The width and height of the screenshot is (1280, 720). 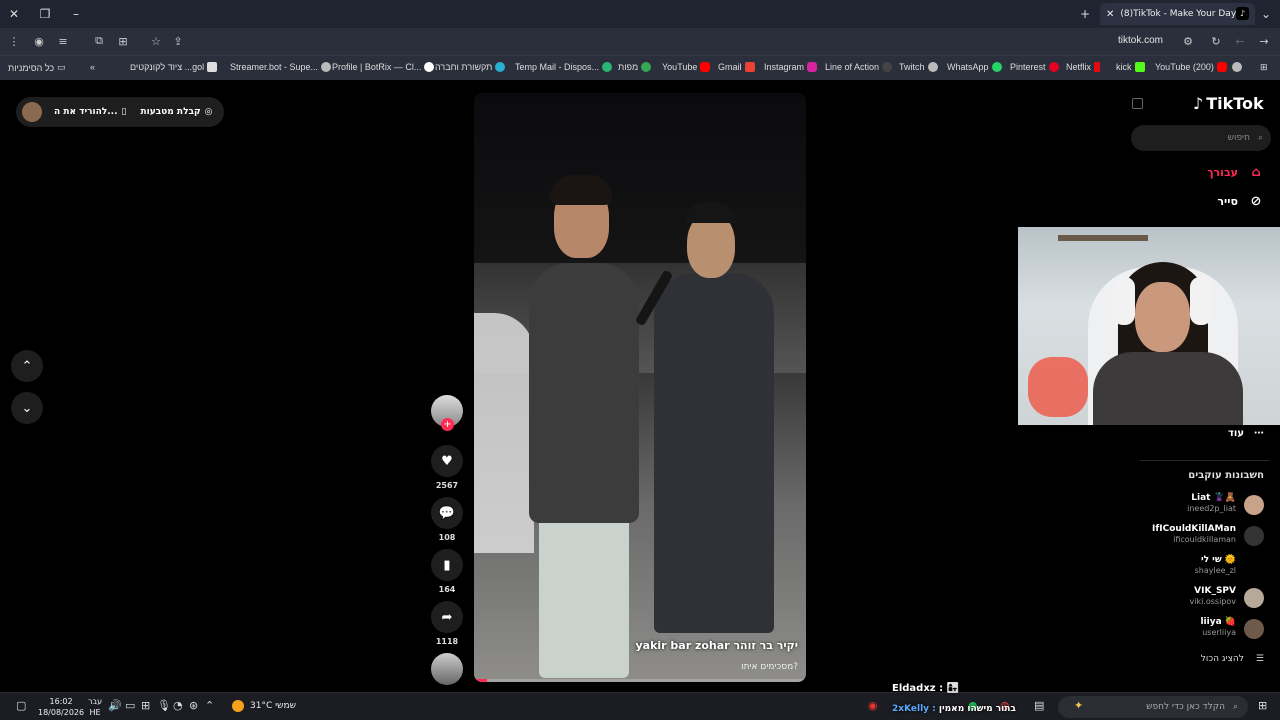 I want to click on copilot-sparkle-icon: ✦, so click(x=1078, y=705).